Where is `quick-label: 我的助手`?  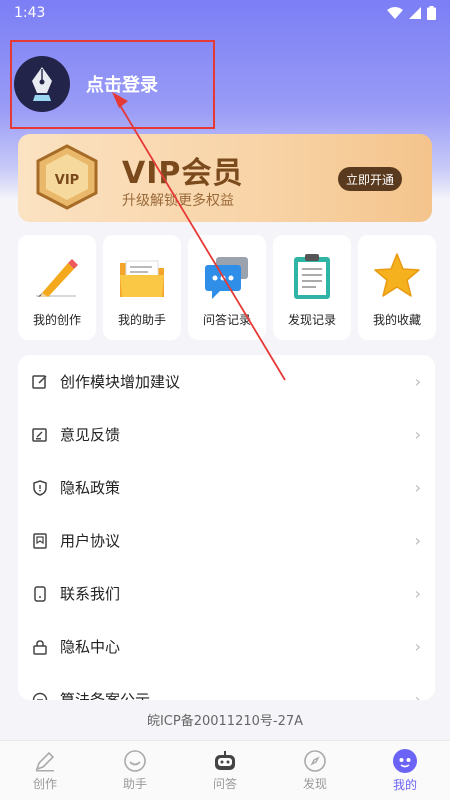 quick-label: 我的助手 is located at coordinates (141, 320).